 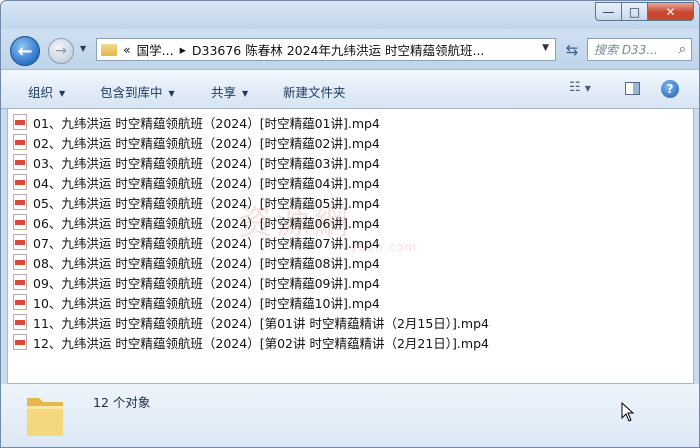 What do you see at coordinates (206, 143) in the screenshot?
I see `file-name: 02、九纬洪运 时空精蕴领航班（2024）[时空精蕴02讲].mp4` at bounding box center [206, 143].